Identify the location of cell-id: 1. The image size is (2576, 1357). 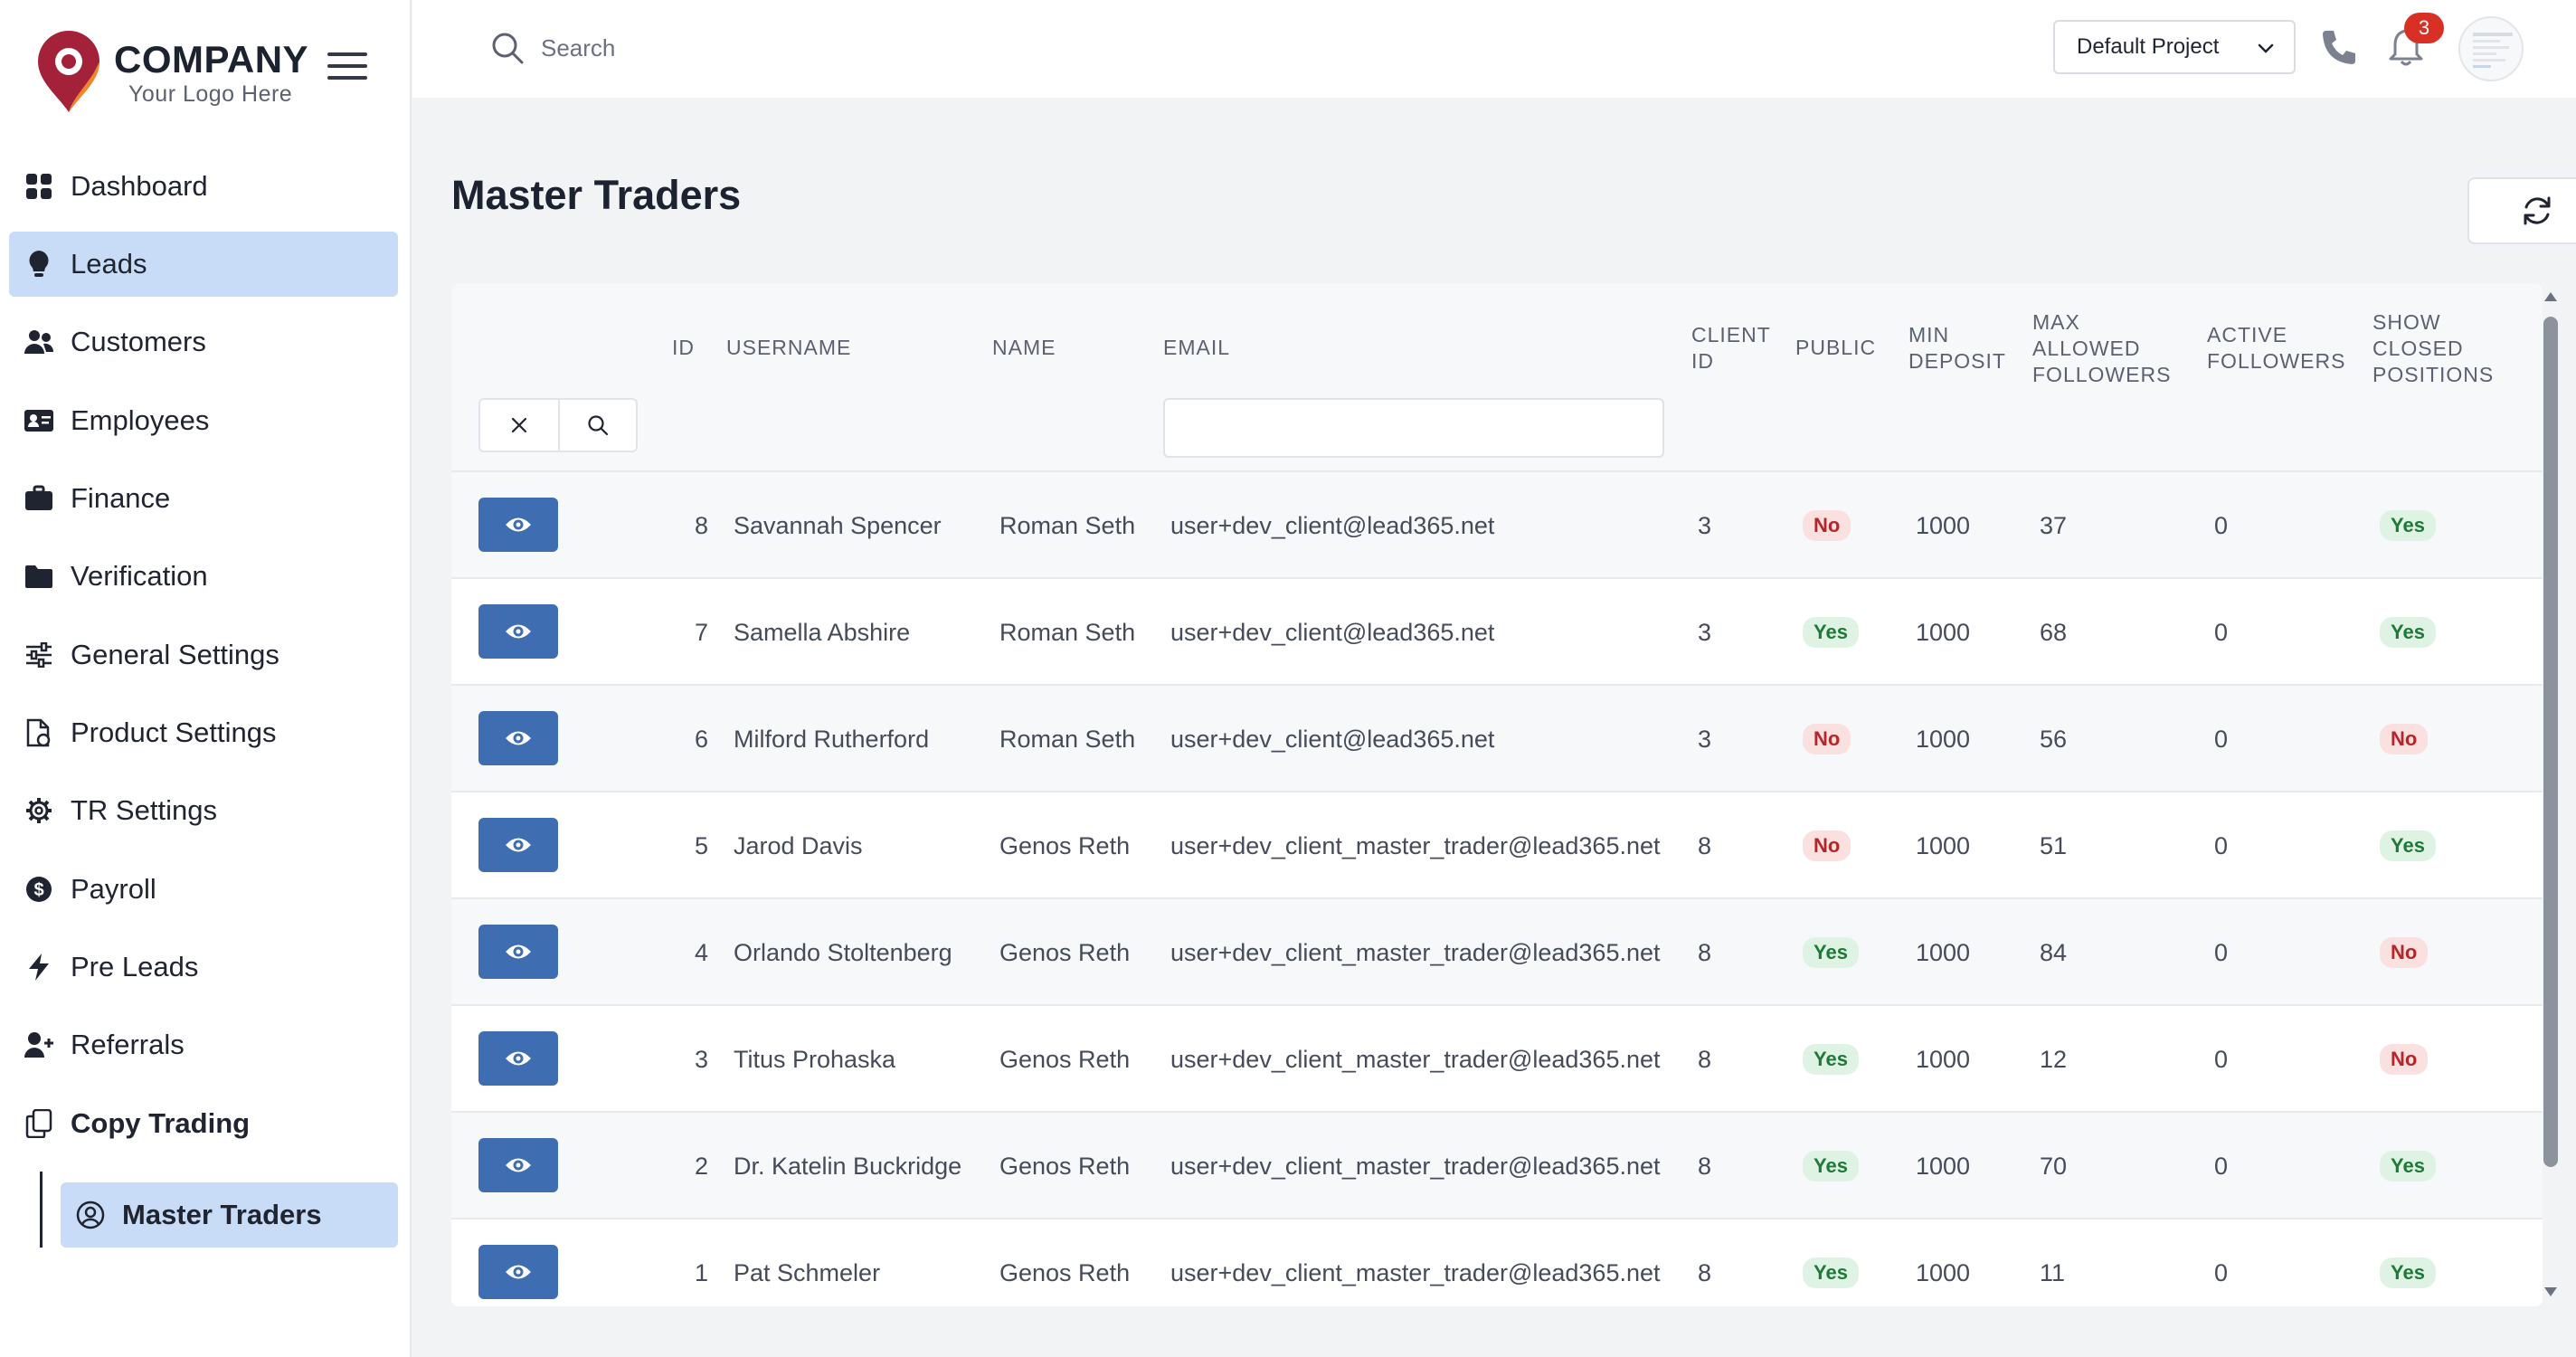
(701, 1272).